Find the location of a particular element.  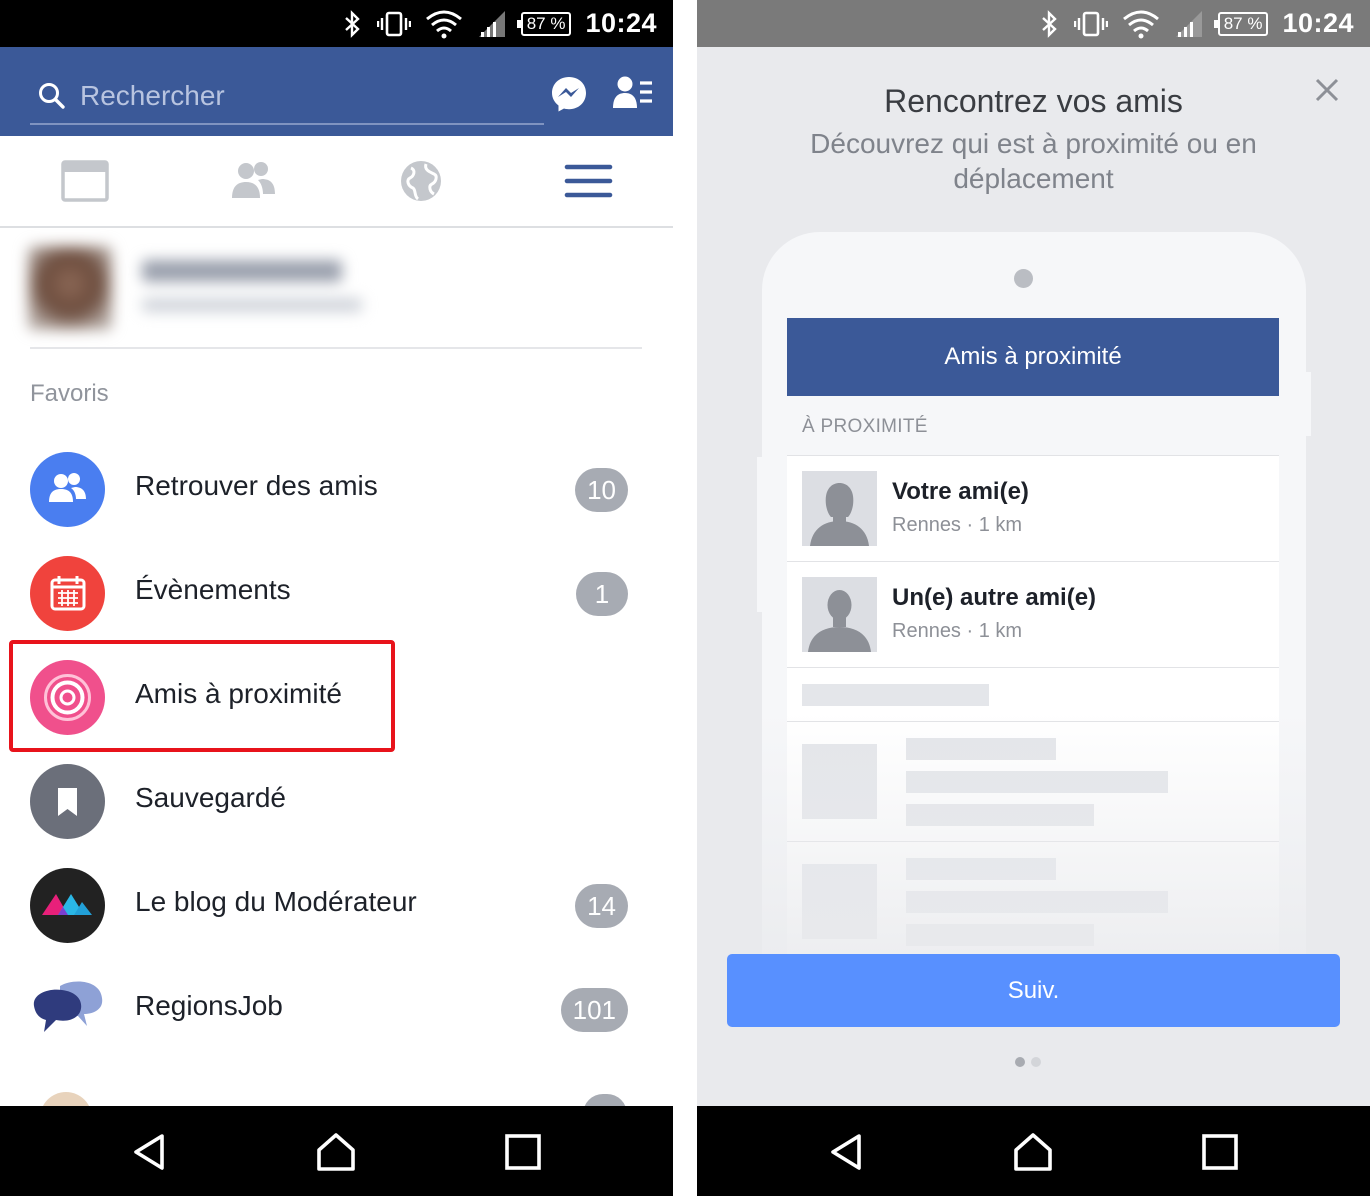

menu-item-blog-moderateur: Le blog du Modérateur 14 is located at coordinates (335, 906).